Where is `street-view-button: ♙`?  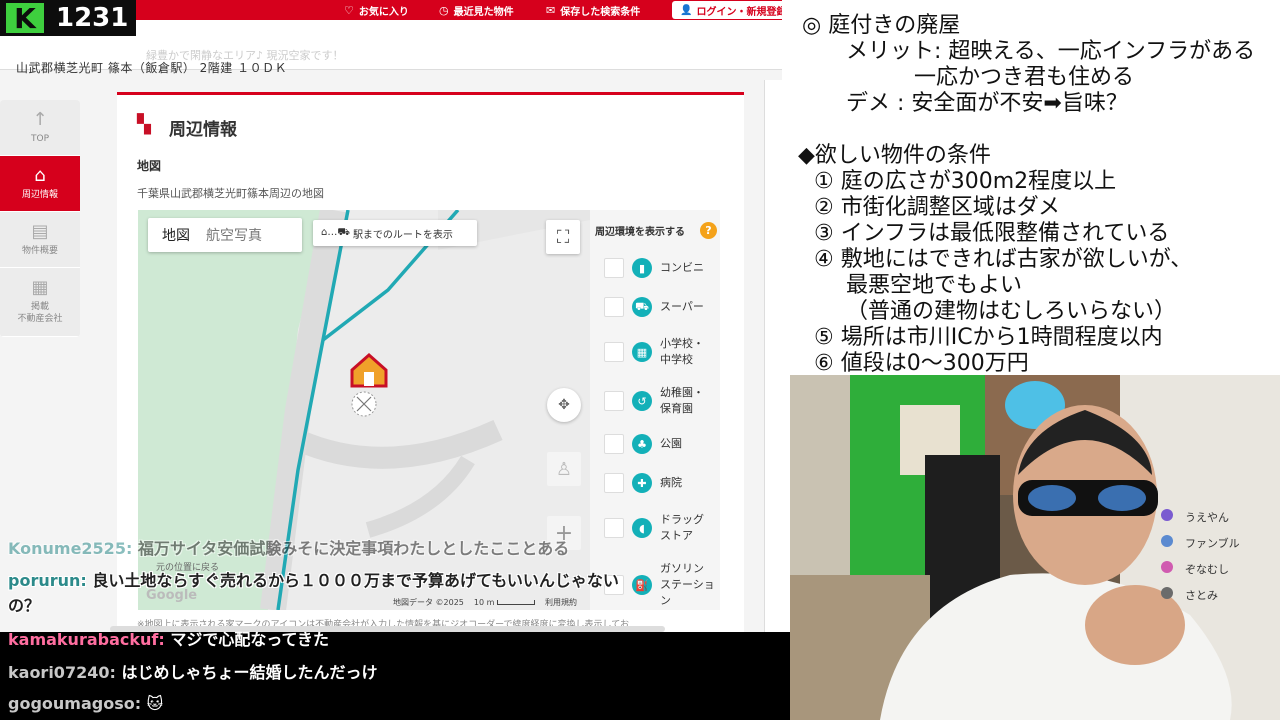
street-view-button: ♙ is located at coordinates (564, 469).